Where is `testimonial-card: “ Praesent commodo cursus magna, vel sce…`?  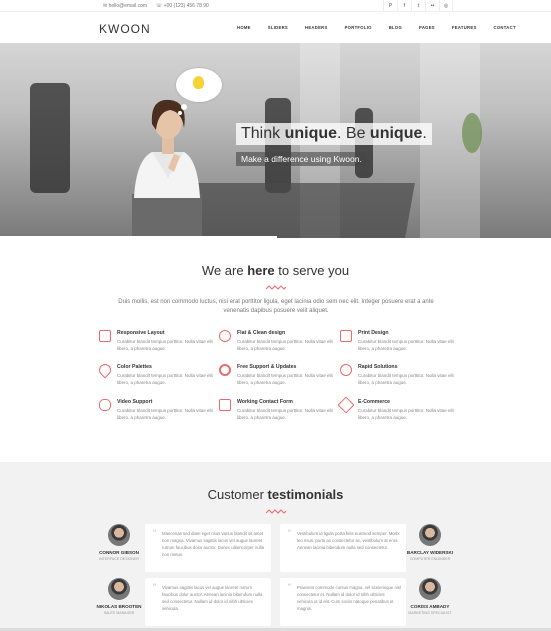 testimonial-card: “ Praesent commodo cursus magna, vel sce… is located at coordinates (343, 602).